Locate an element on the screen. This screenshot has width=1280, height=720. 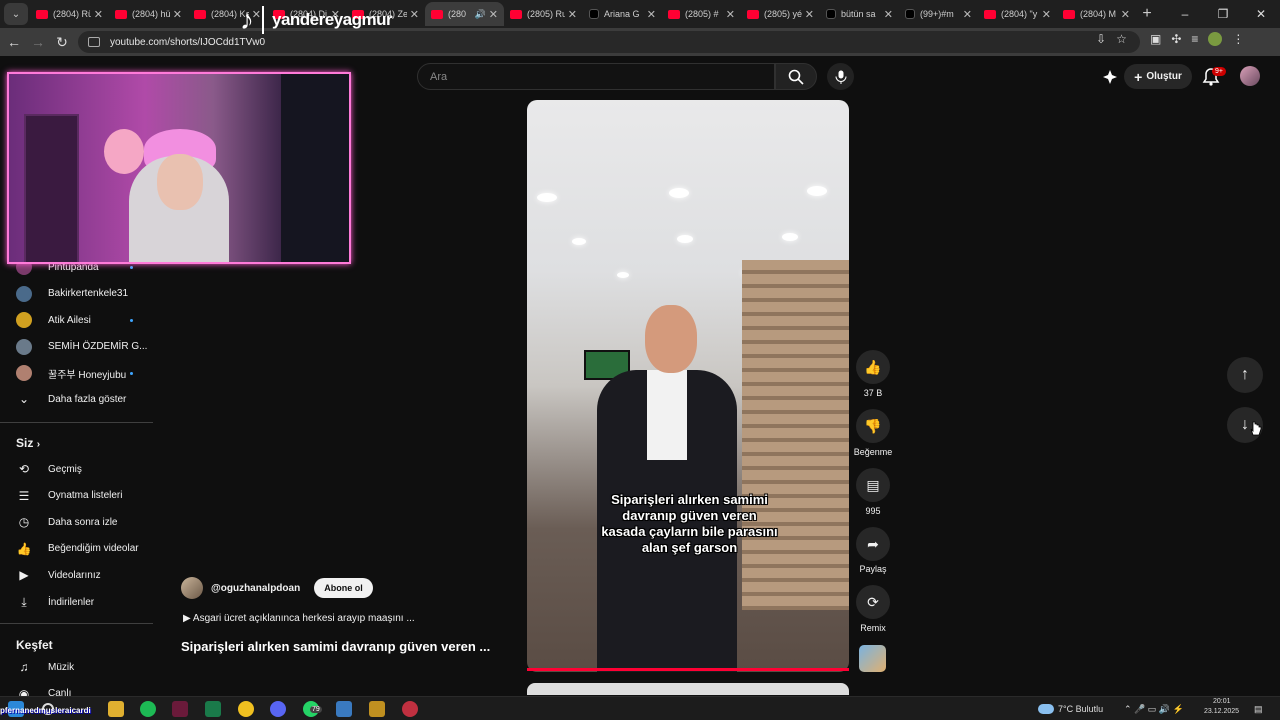
you-item: ⤓ İndirilenler is located at coordinates (76, 602).